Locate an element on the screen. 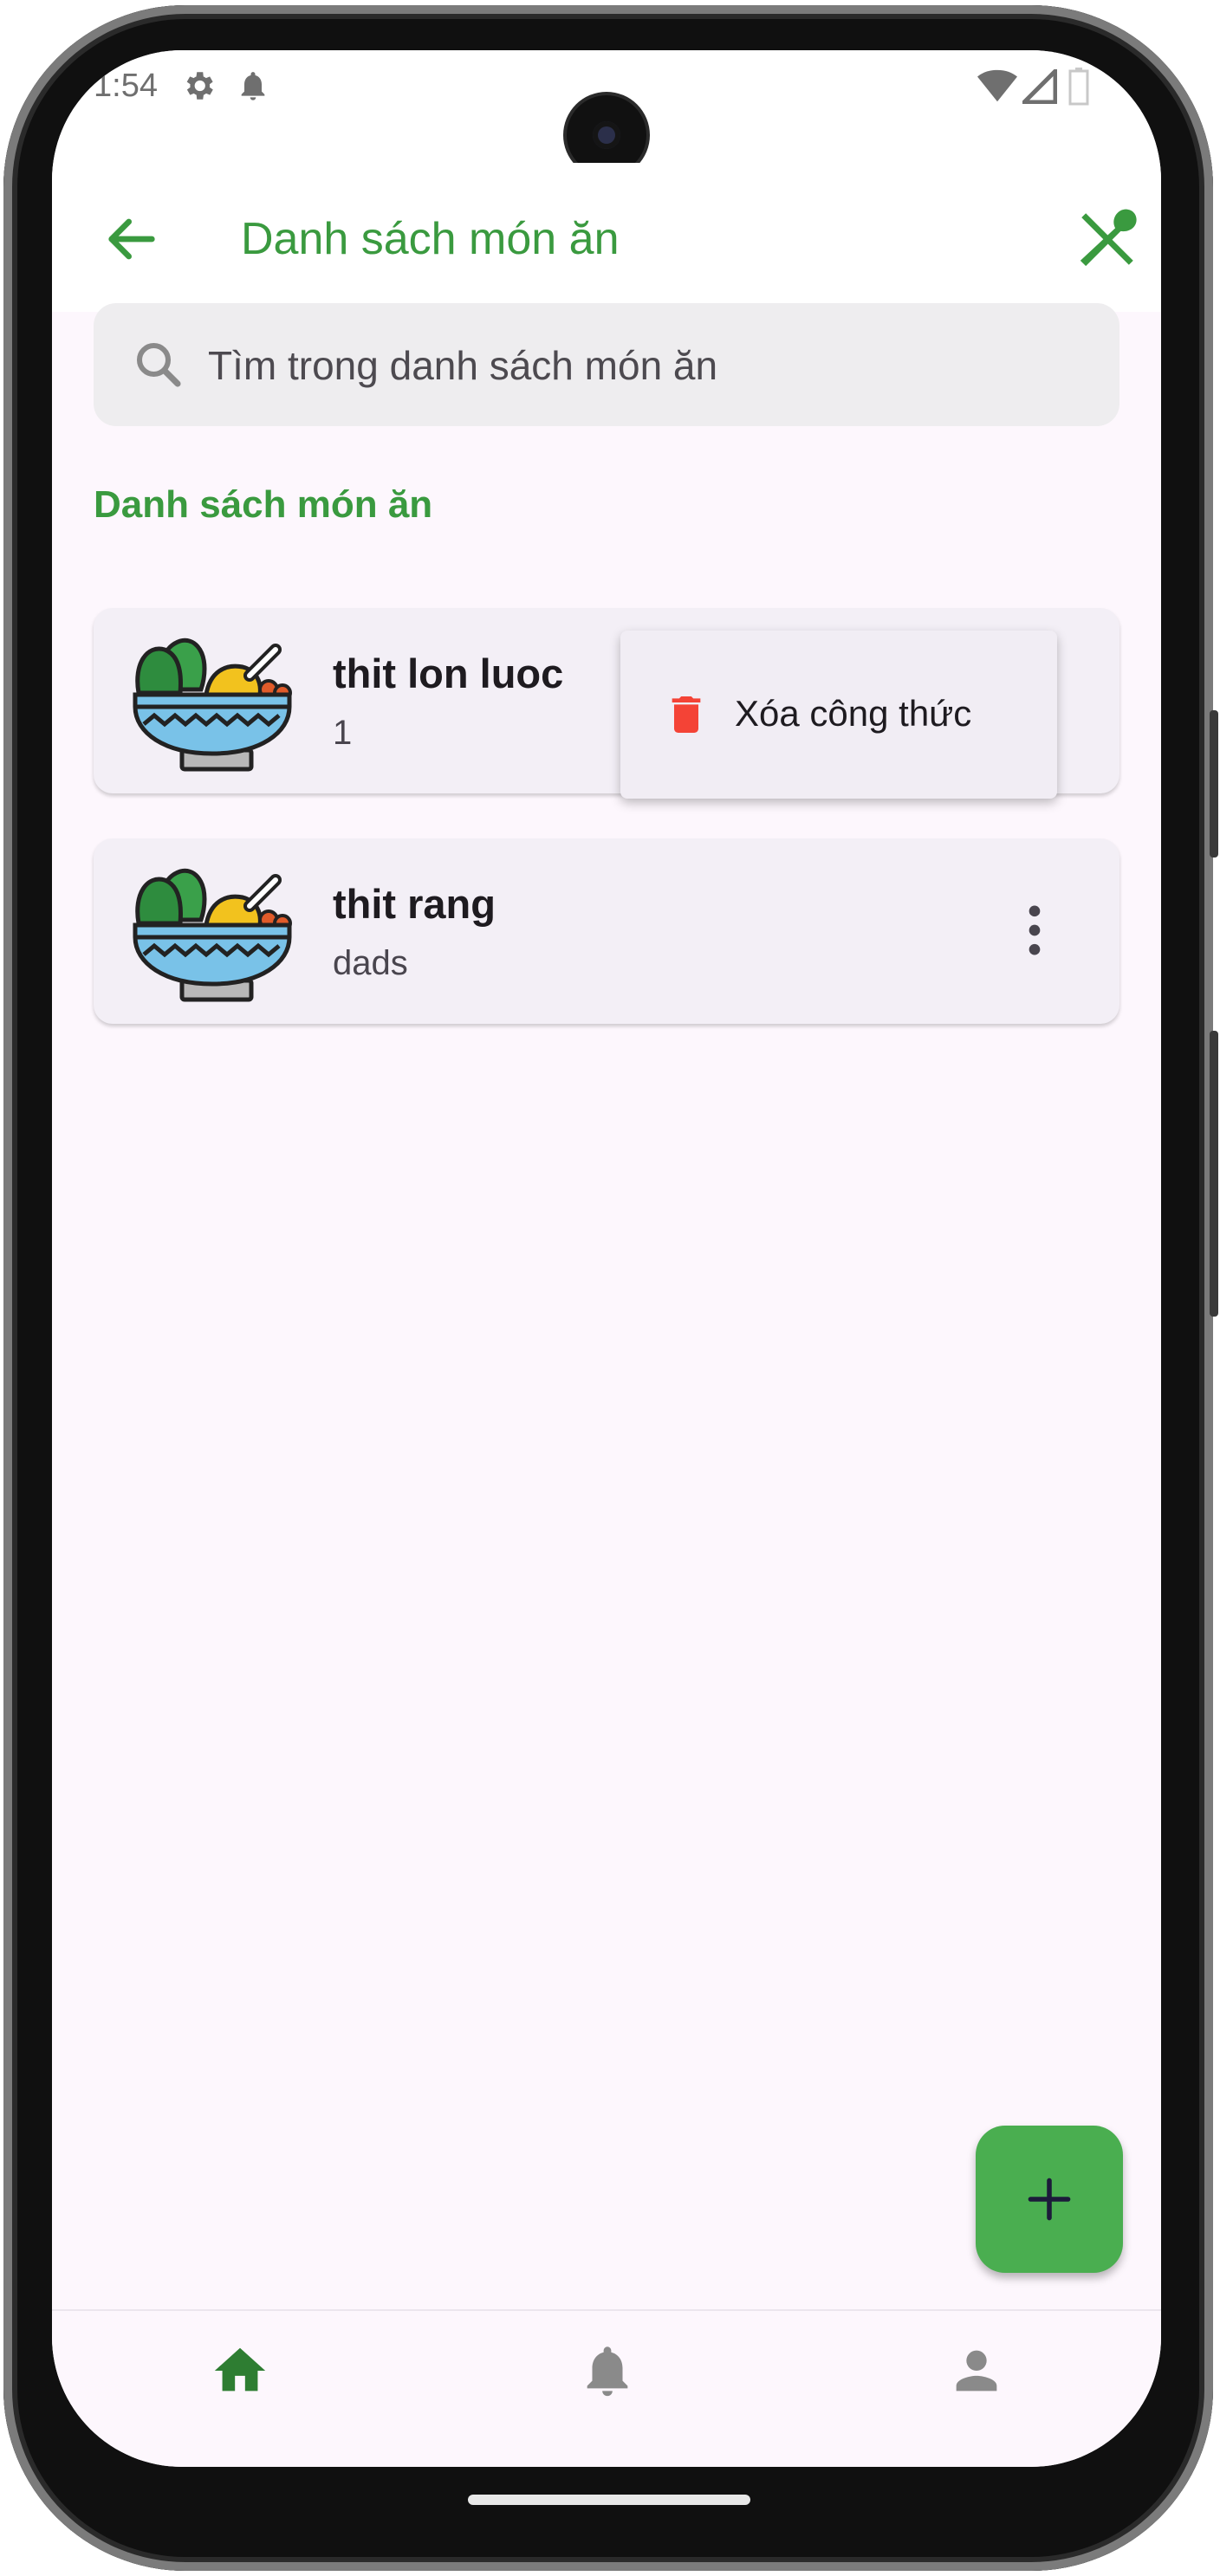 This screenshot has height=2576, width=1220. back-arrow-icon is located at coordinates (131, 239).